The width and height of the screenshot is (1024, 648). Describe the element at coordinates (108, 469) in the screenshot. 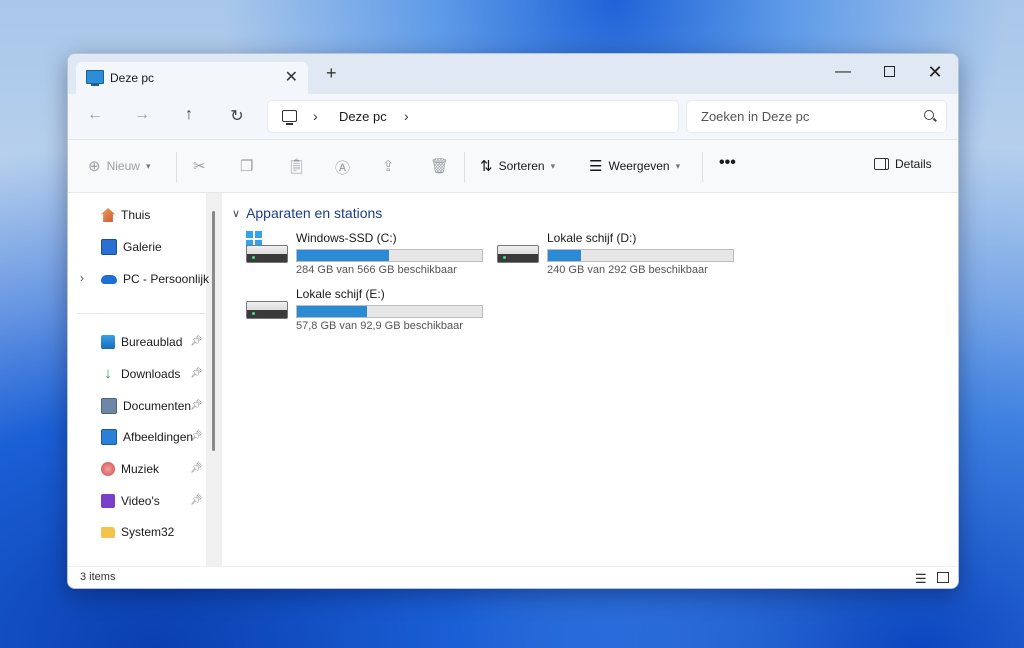

I see `music-icon` at that location.